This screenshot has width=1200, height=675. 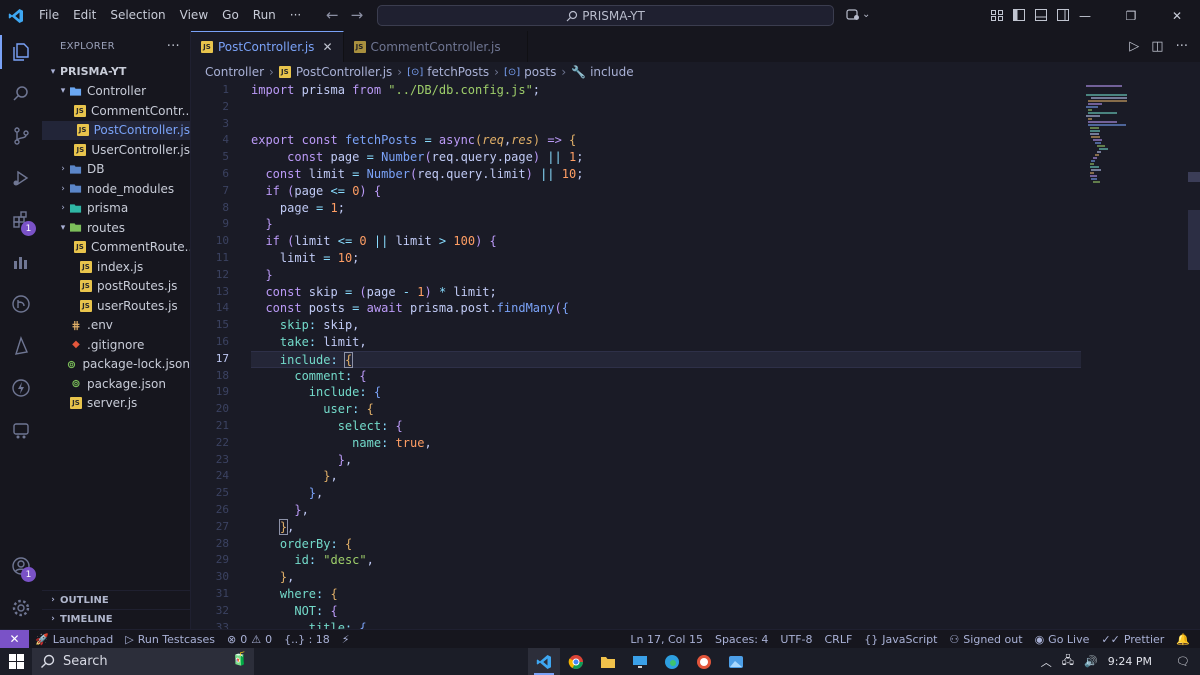 I want to click on split-editor-icon: ◫, so click(x=1157, y=46).